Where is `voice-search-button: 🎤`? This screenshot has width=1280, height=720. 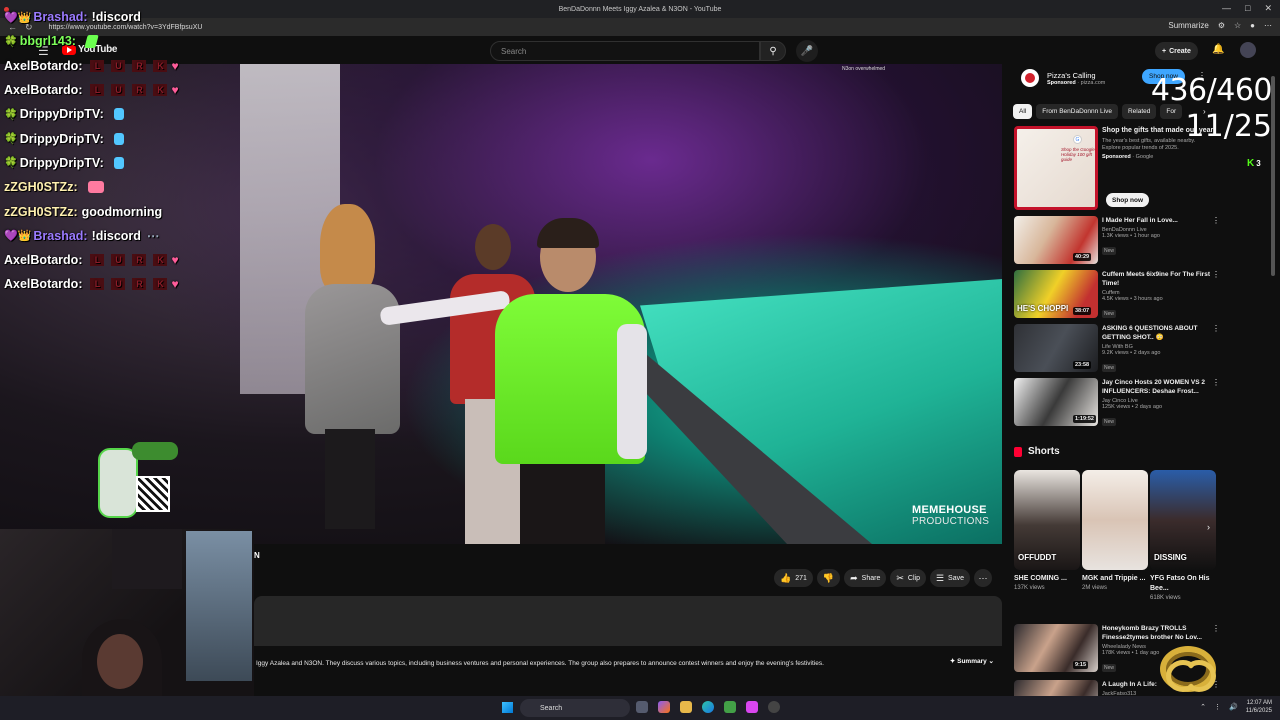 voice-search-button: 🎤 is located at coordinates (807, 51).